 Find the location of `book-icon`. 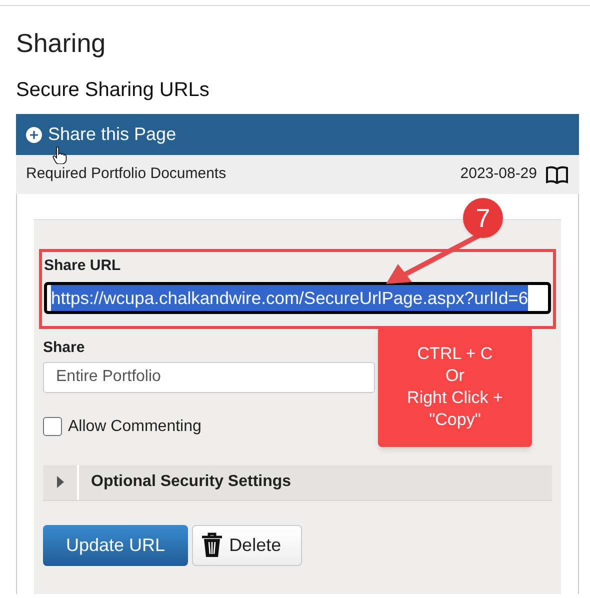

book-icon is located at coordinates (557, 175).